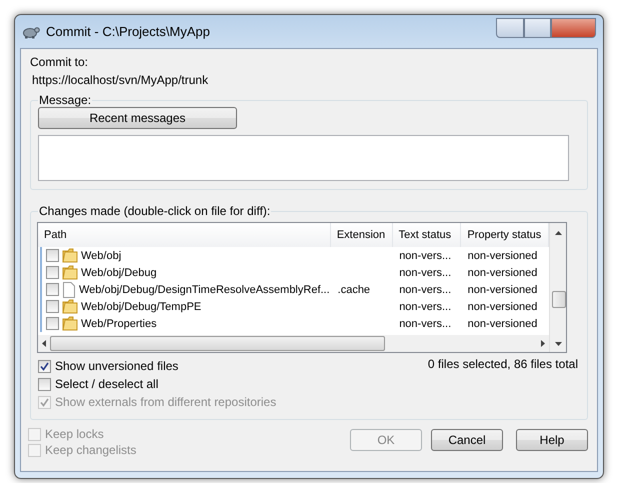 The image size is (620, 497). I want to click on checkbox-label: Show unversioned files, so click(116, 366).